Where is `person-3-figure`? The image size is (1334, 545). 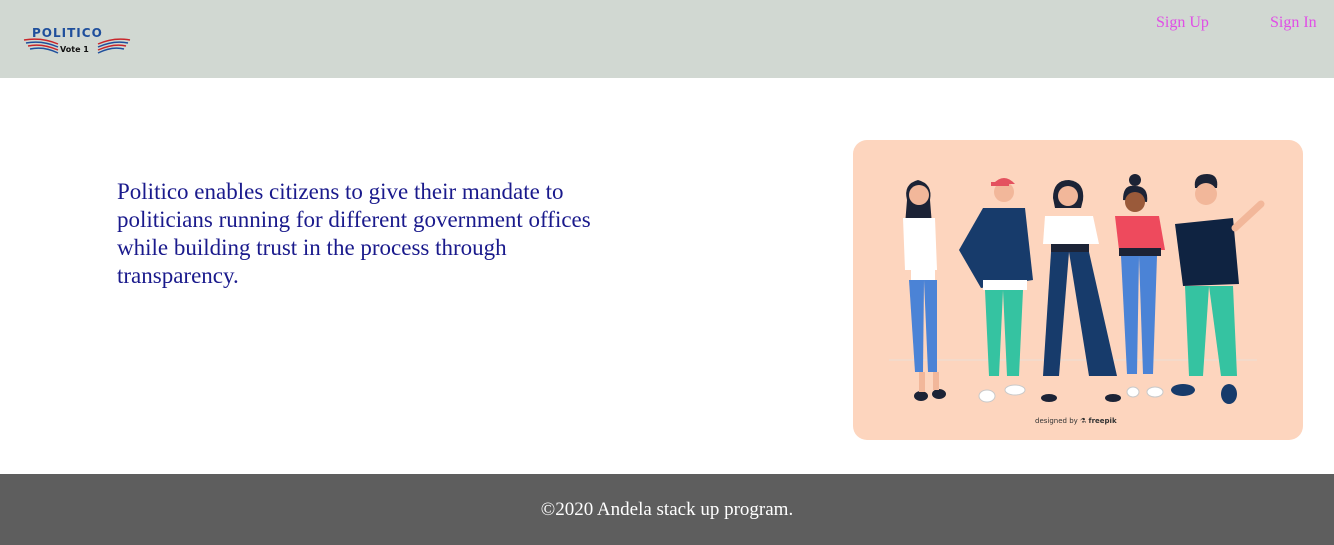 person-3-figure is located at coordinates (1081, 291).